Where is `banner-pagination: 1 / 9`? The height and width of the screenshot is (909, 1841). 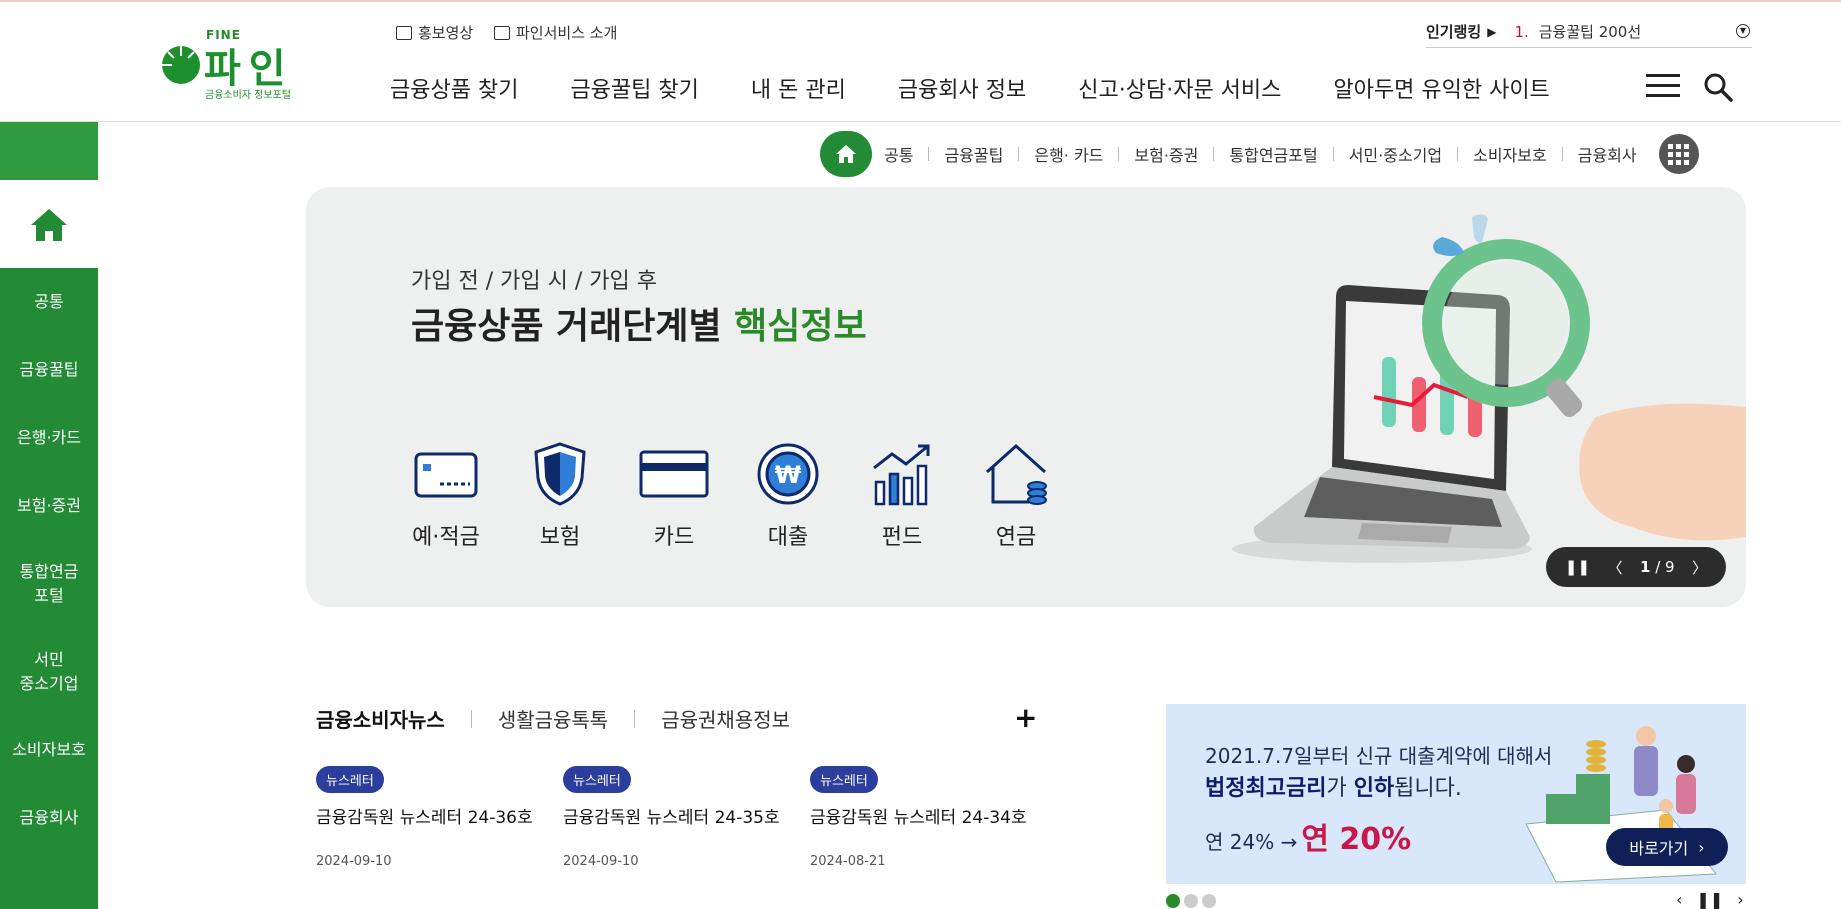
banner-pagination: 1 / 9 is located at coordinates (1657, 567).